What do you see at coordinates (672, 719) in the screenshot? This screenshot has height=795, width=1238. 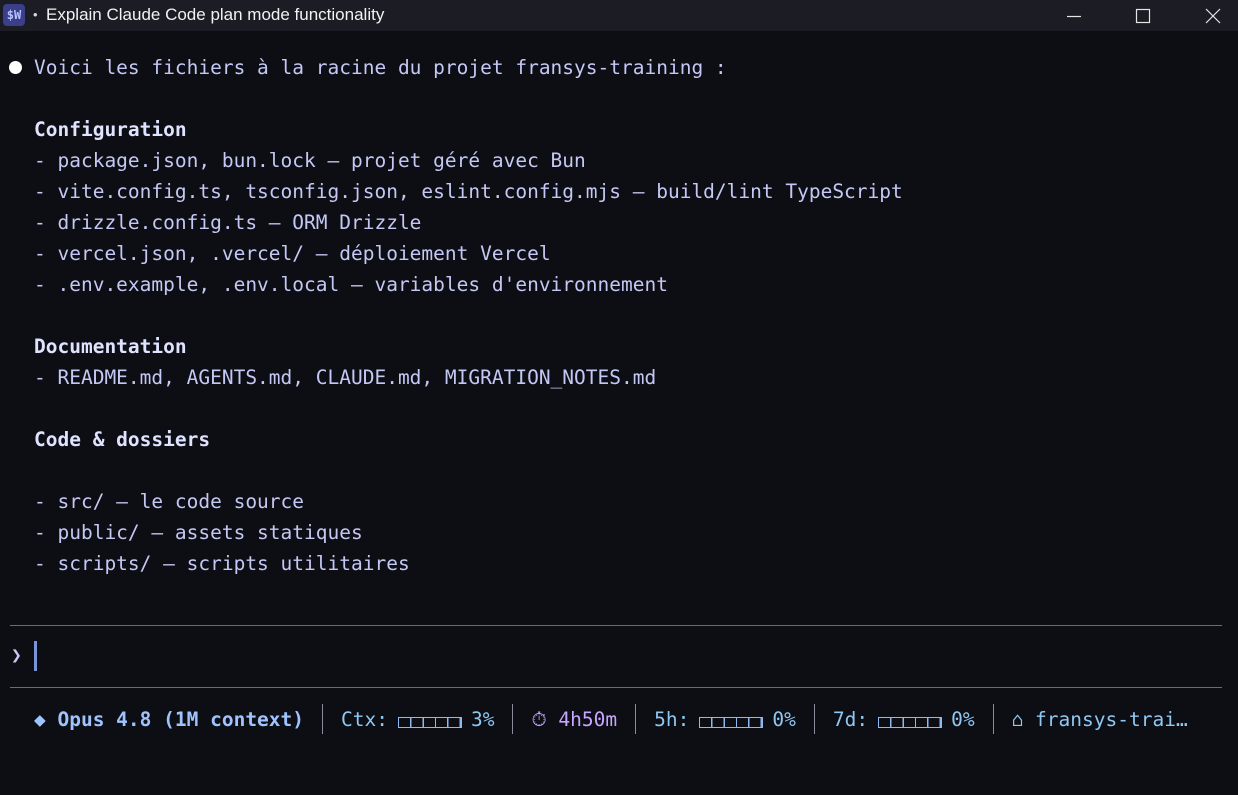 I see `five-hour-label: 5h:` at bounding box center [672, 719].